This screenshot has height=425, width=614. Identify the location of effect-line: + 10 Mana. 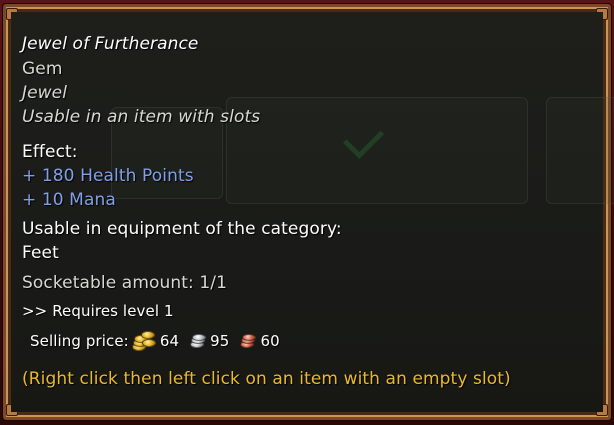
(69, 200).